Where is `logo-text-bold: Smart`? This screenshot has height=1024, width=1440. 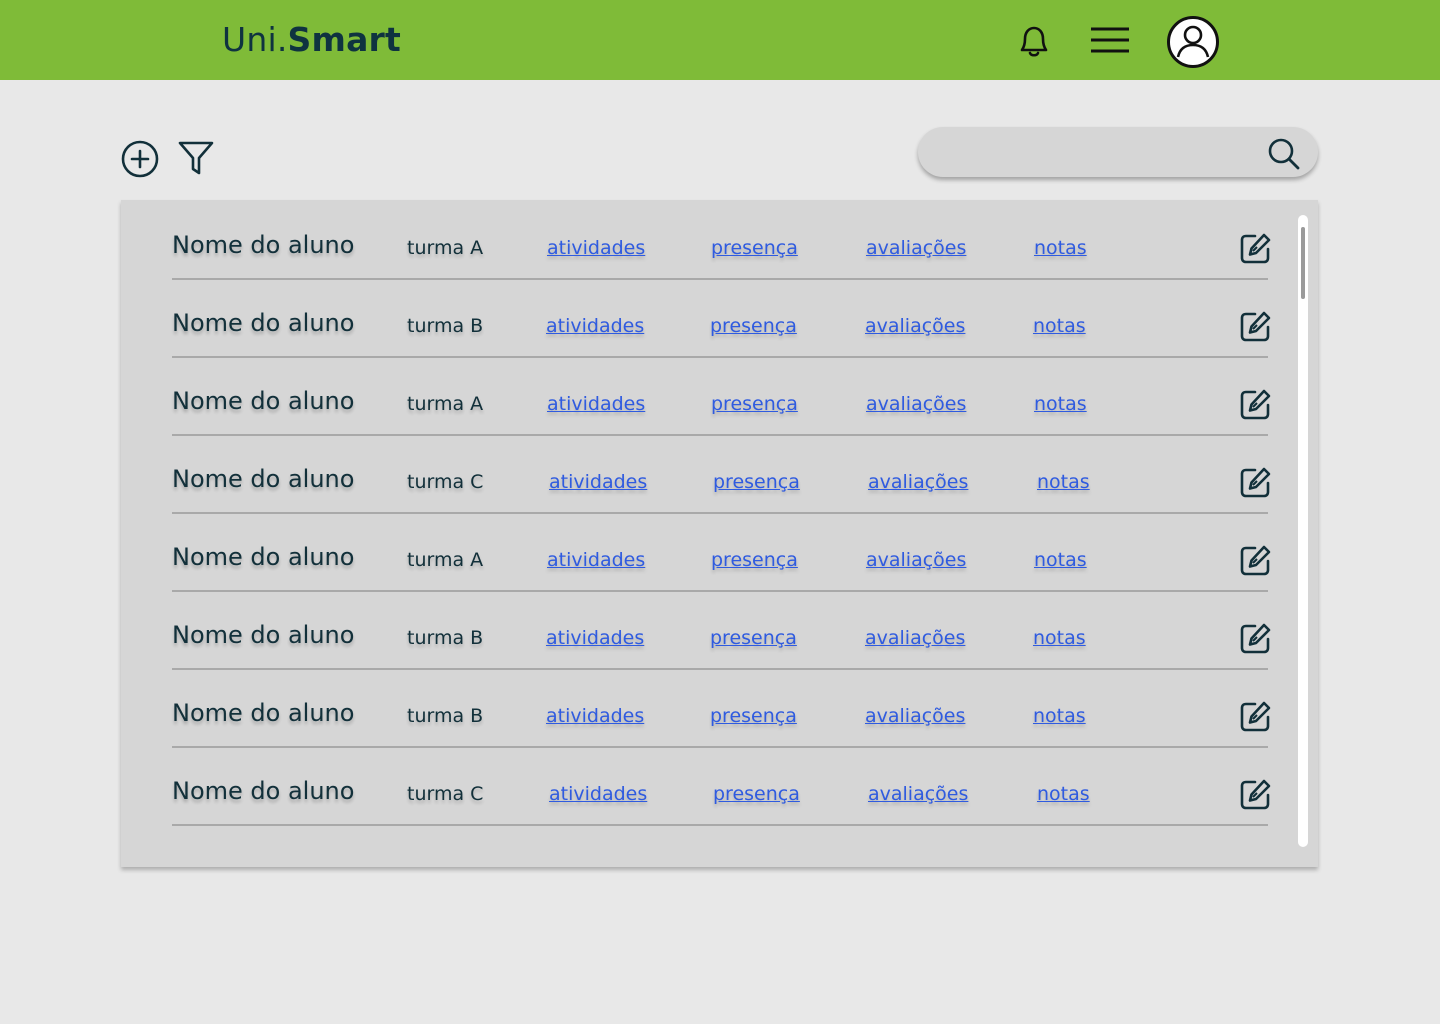 logo-text-bold: Smart is located at coordinates (344, 39).